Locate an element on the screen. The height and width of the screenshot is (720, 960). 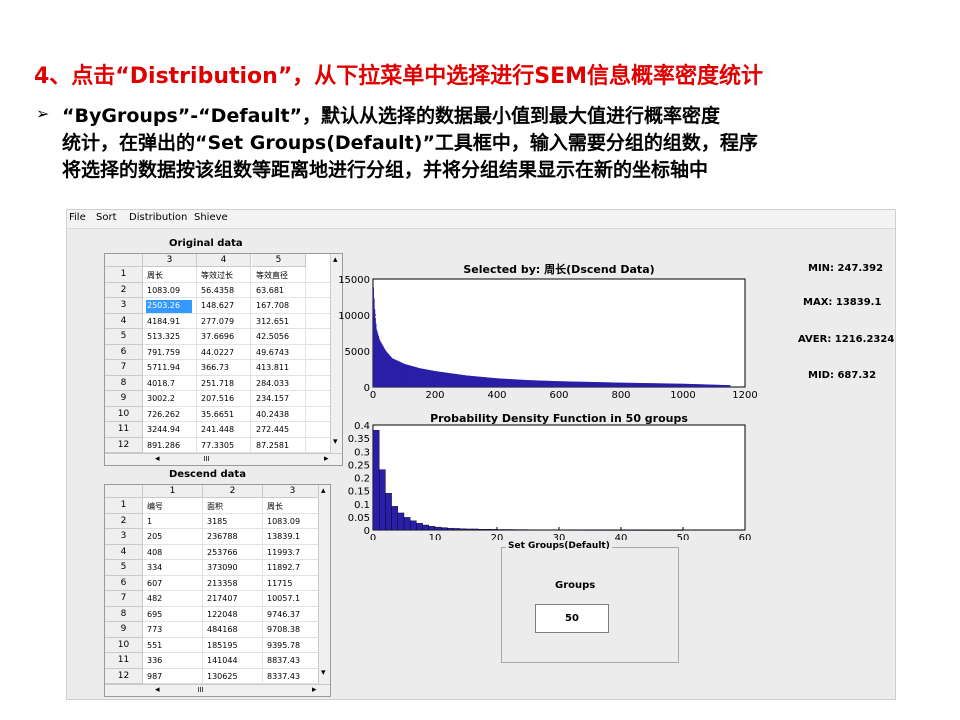
table-cell: 482 is located at coordinates (154, 598).